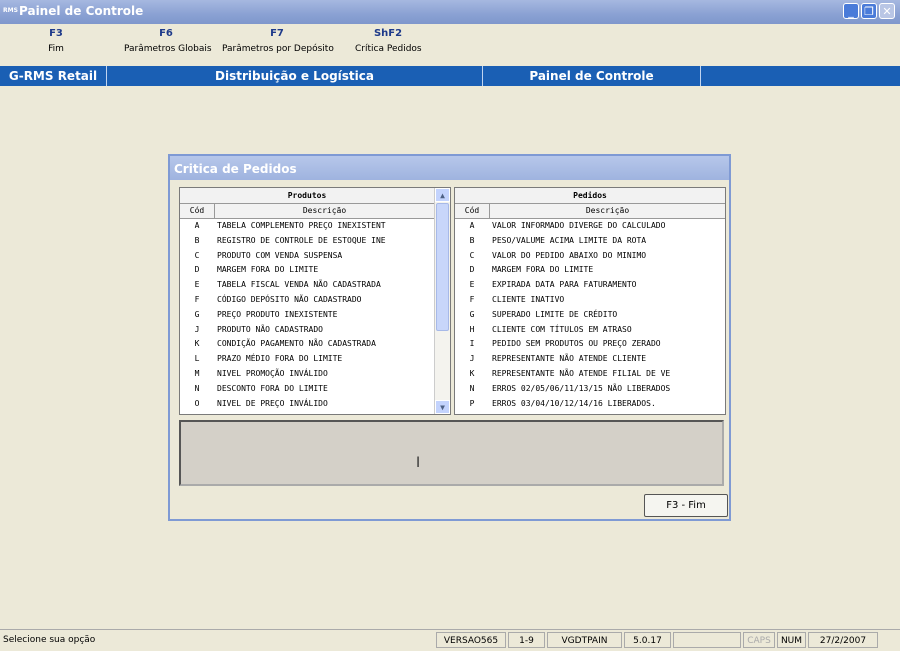 The image size is (900, 651). What do you see at coordinates (307, 359) in the screenshot?
I see `table-row: L PRAZO MÉDIO FORA DO LIMITE` at bounding box center [307, 359].